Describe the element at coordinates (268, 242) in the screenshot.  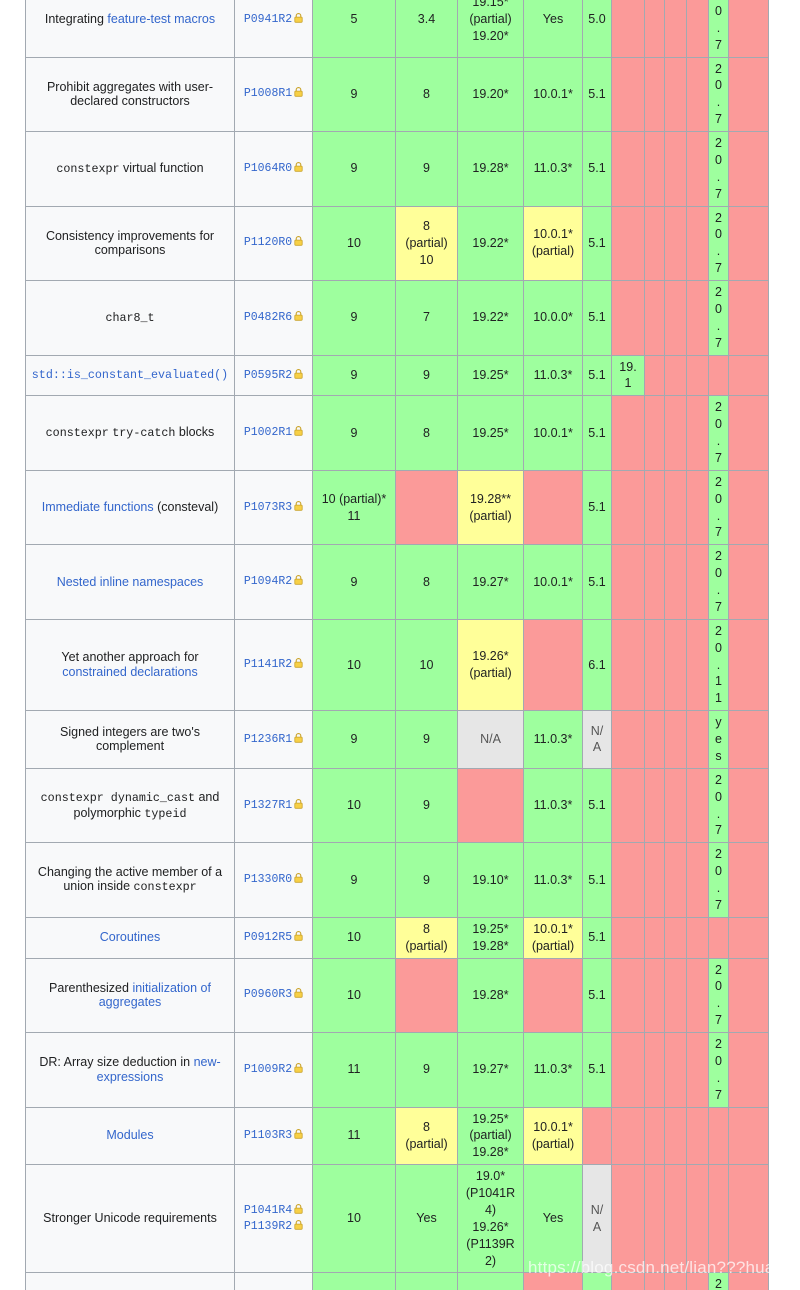
I see `paper-link: P1120R0` at that location.